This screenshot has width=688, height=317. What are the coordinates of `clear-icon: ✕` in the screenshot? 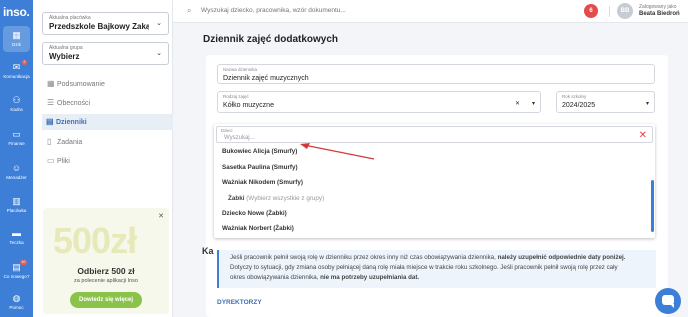 It's located at (517, 103).